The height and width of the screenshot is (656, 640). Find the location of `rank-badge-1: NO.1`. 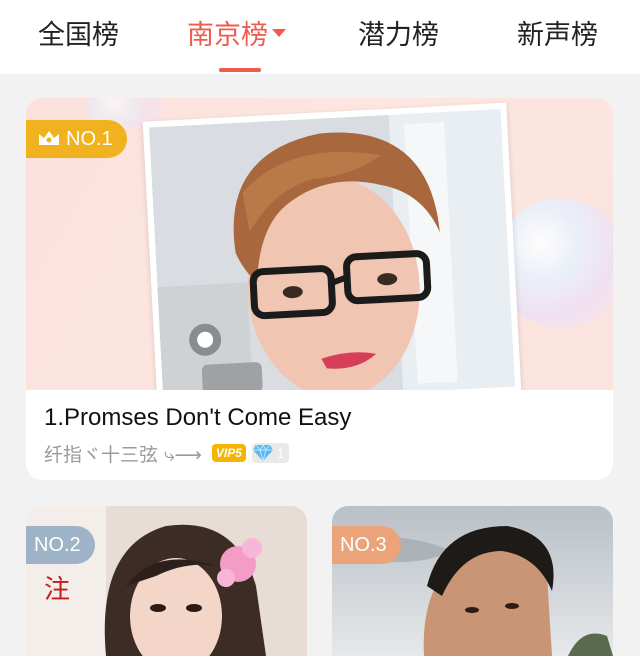

rank-badge-1: NO.1 is located at coordinates (76, 139).